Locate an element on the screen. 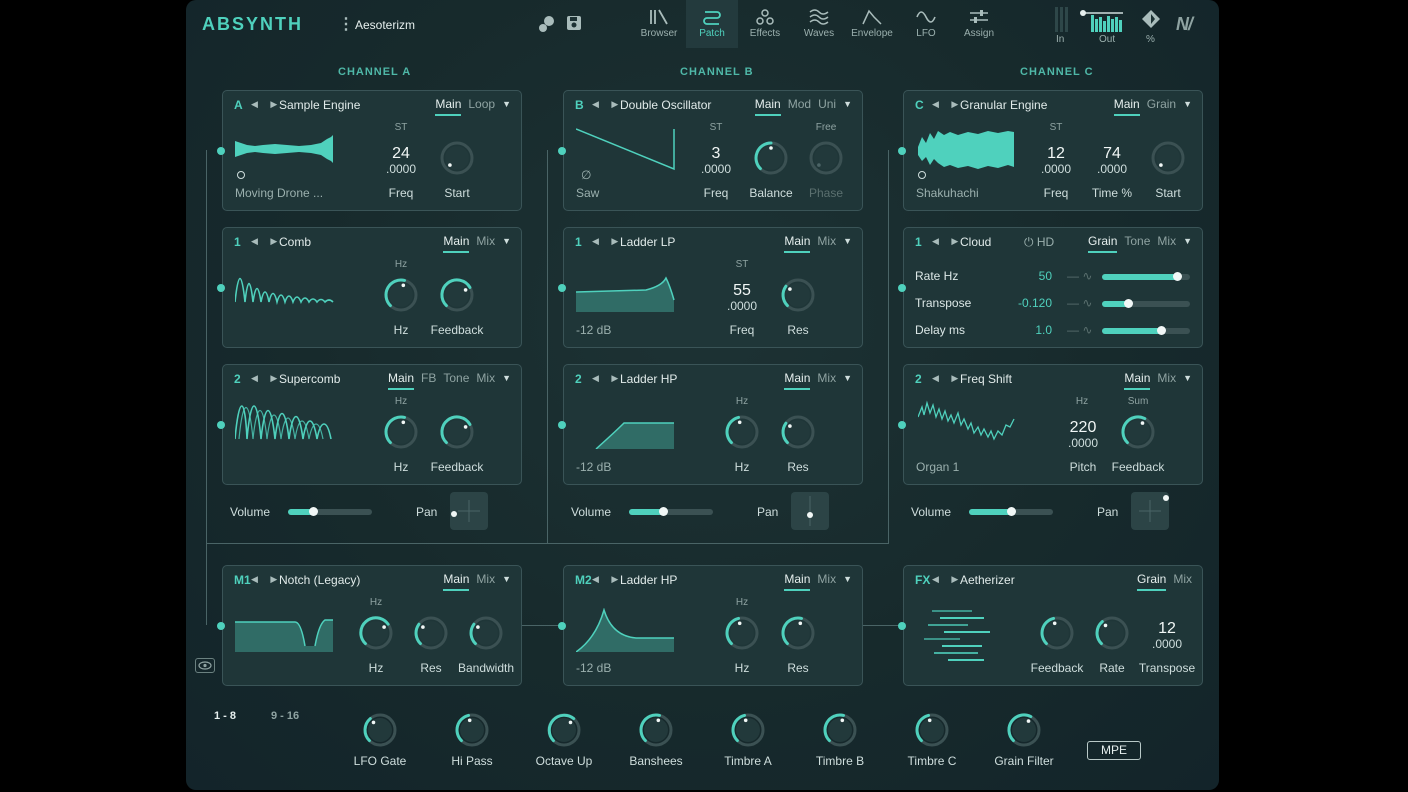 The width and height of the screenshot is (1408, 792). view-toggle-button is located at coordinates (205, 665).